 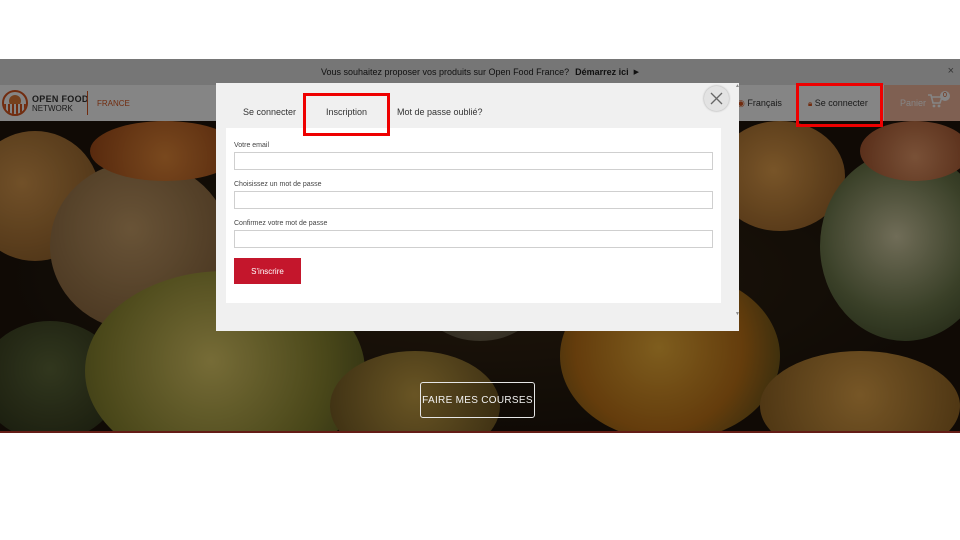 What do you see at coordinates (473, 161) in the screenshot?
I see `email-field` at bounding box center [473, 161].